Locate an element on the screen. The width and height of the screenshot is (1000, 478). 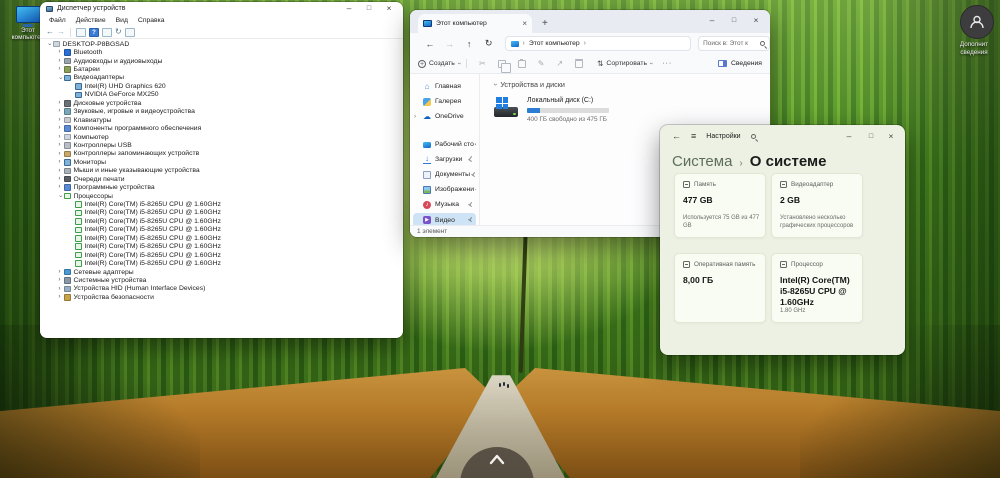
tree-row: › Видеоадаптеры is located at coordinates (221, 78).